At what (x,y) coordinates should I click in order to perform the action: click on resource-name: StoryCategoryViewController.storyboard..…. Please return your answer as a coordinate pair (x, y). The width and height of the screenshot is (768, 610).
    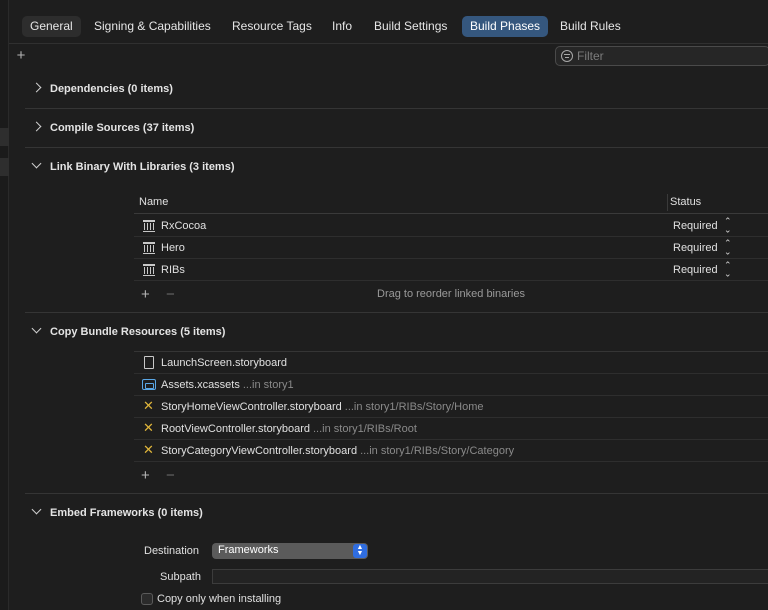
    Looking at the image, I should click on (338, 451).